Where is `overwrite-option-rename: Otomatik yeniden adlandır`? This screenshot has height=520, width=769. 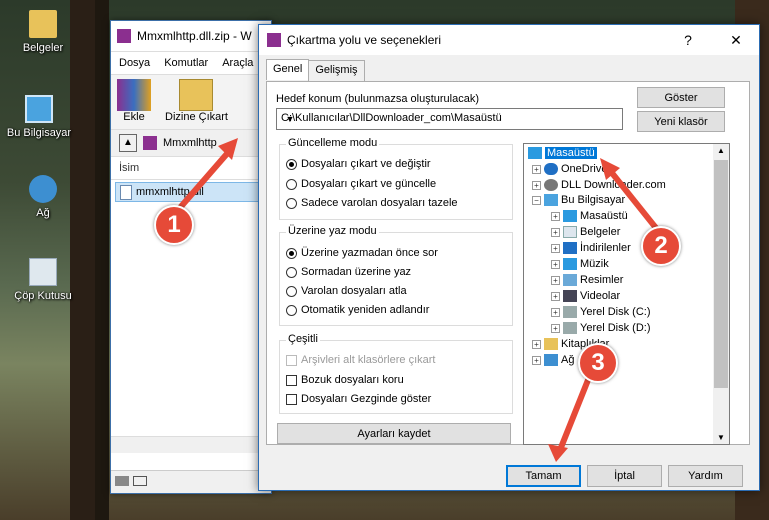 overwrite-option-rename: Otomatik yeniden adlandır is located at coordinates (357, 310).